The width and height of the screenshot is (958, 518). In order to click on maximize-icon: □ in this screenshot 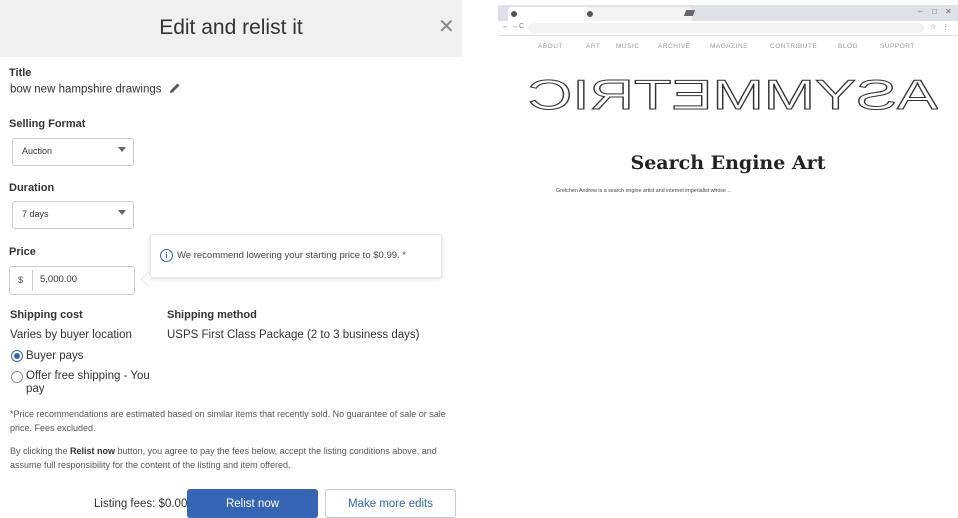, I will do `click(934, 11)`.